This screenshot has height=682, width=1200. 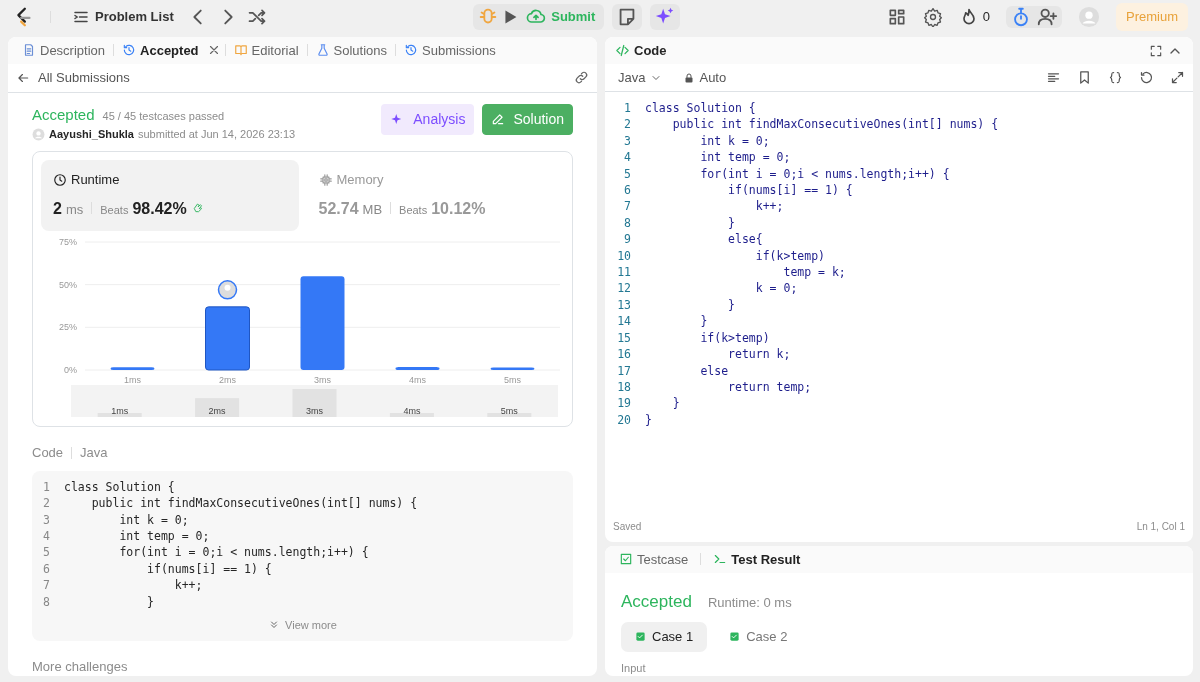 I want to click on axis-label: 25%, so click(x=68, y=327).